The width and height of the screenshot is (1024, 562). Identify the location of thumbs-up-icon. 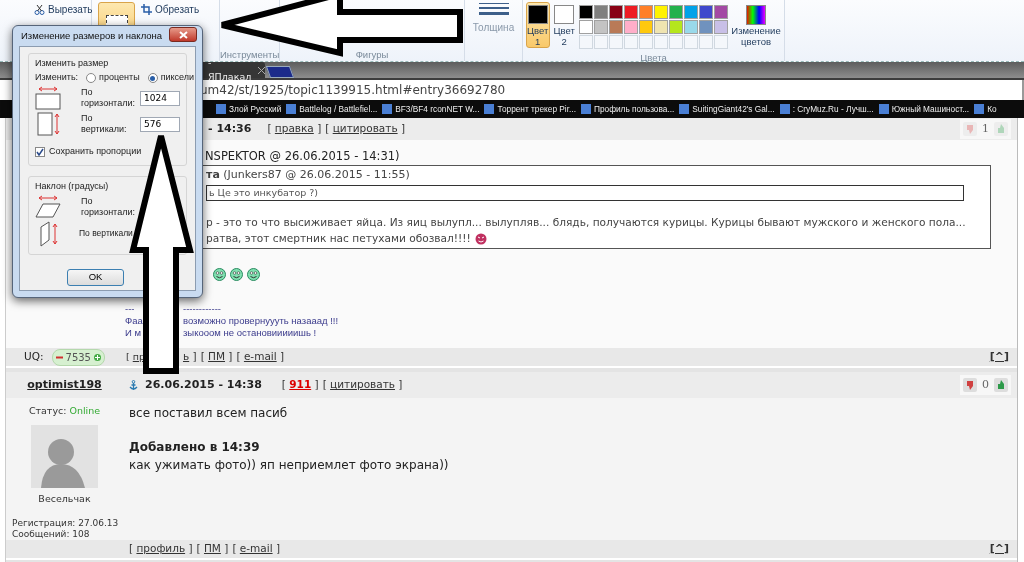
(1001, 129).